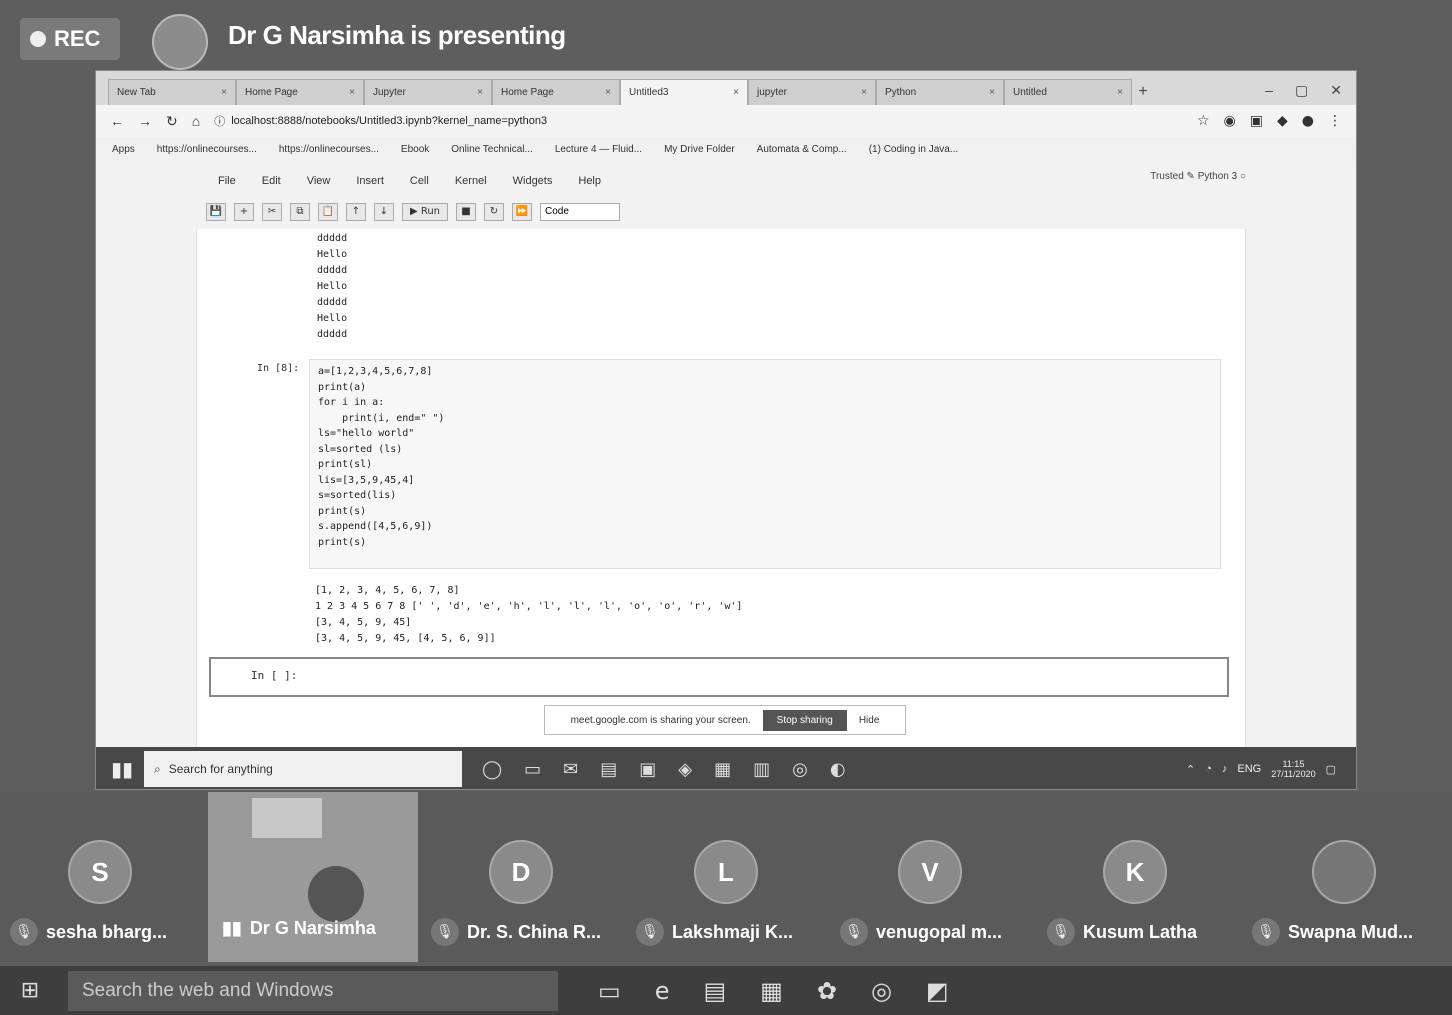  I want to click on network-icon: ◔, so click(1208, 769).